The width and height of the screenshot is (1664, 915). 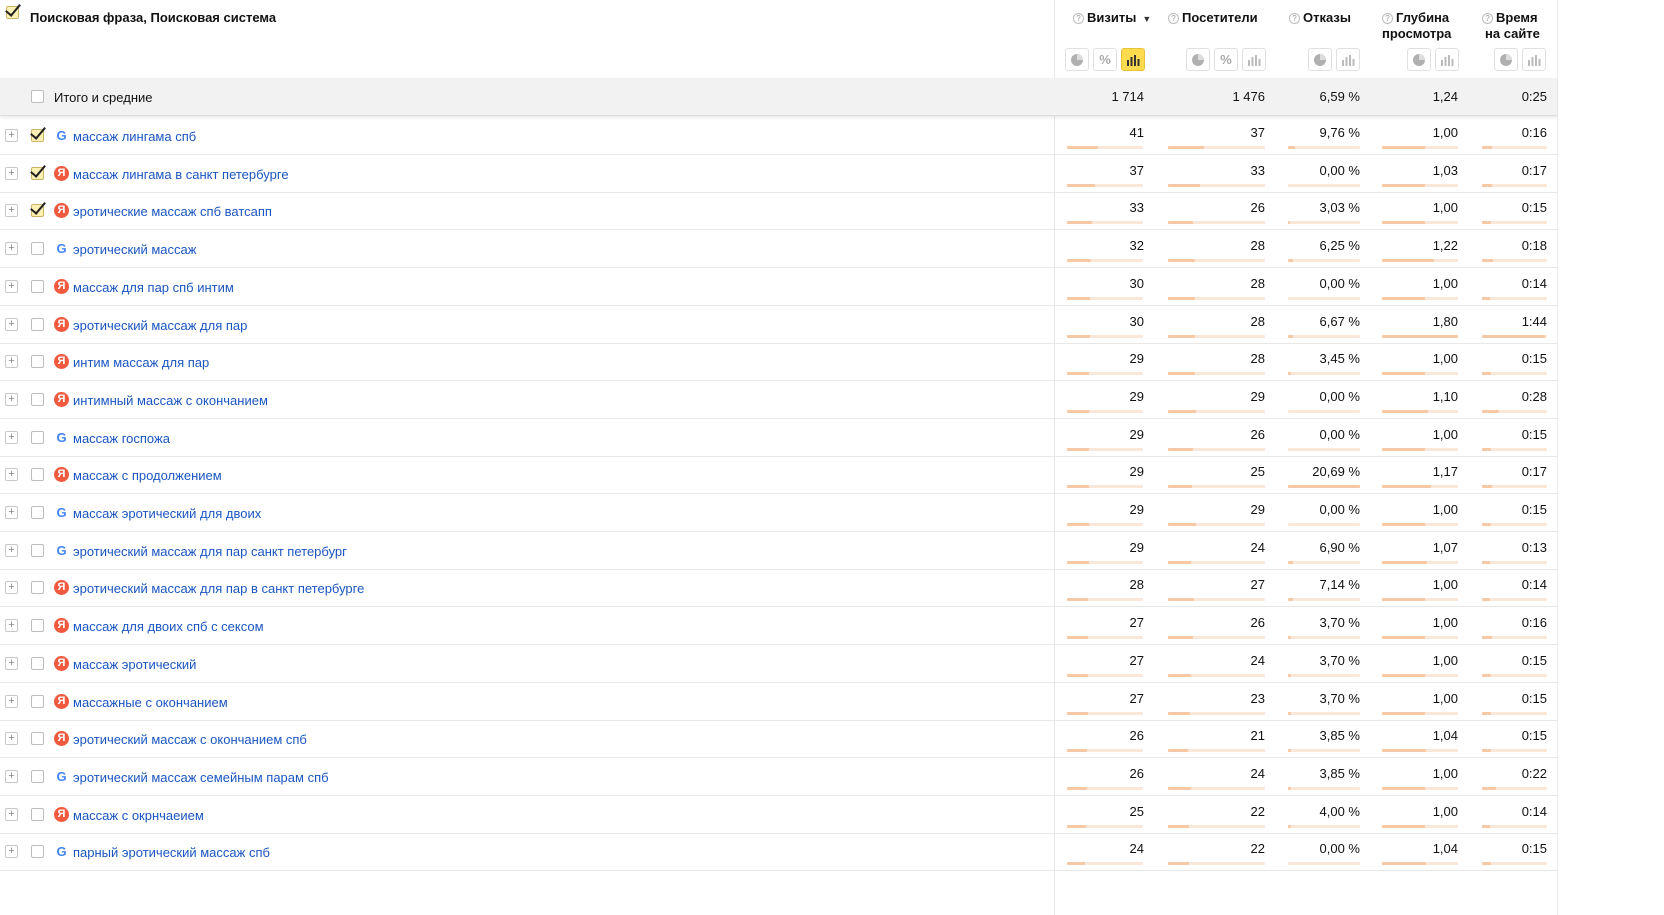 What do you see at coordinates (160, 325) in the screenshot?
I see `search-phrase-link: эротический массаж для пар` at bounding box center [160, 325].